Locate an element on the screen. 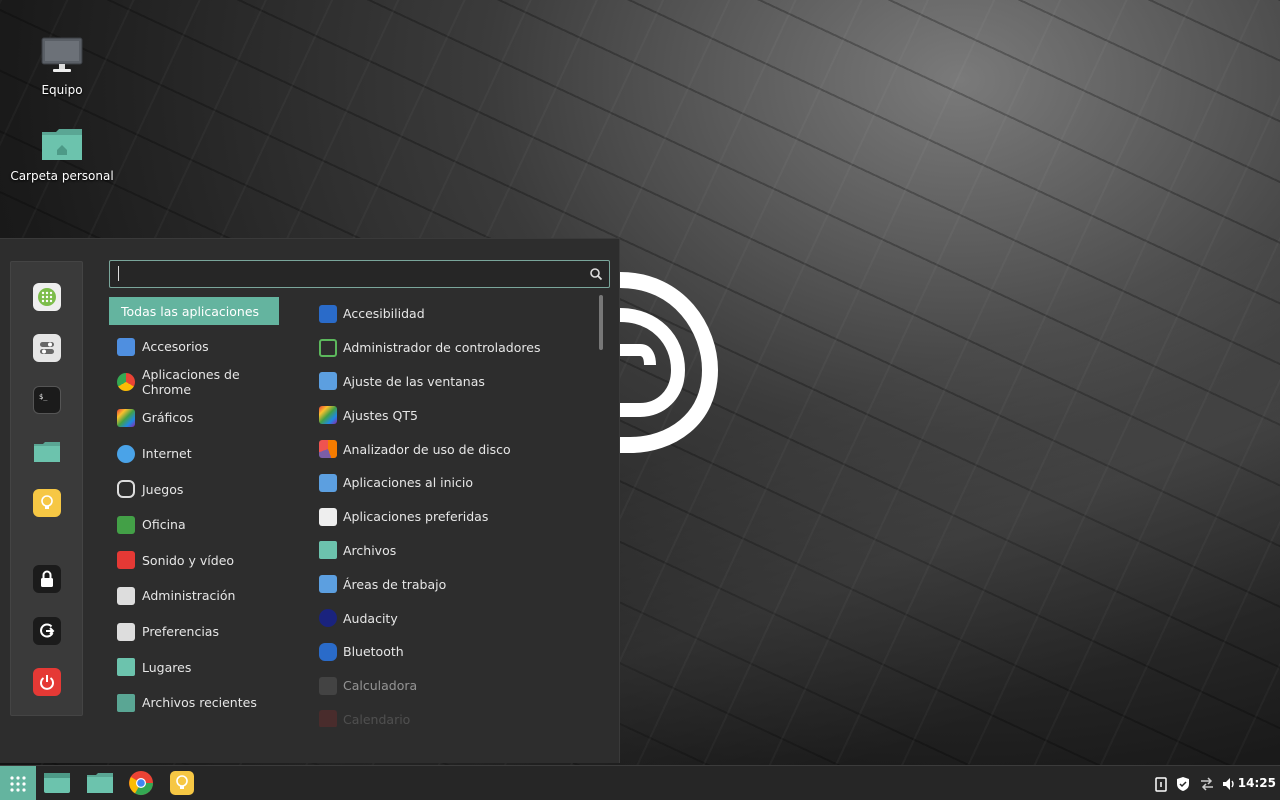 This screenshot has width=1280, height=800. app-bluetooth: Bluetooth is located at coordinates (455, 652).